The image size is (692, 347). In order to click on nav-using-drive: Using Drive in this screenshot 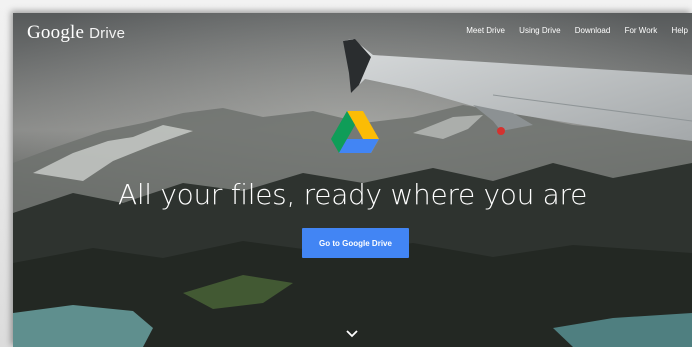, I will do `click(539, 30)`.